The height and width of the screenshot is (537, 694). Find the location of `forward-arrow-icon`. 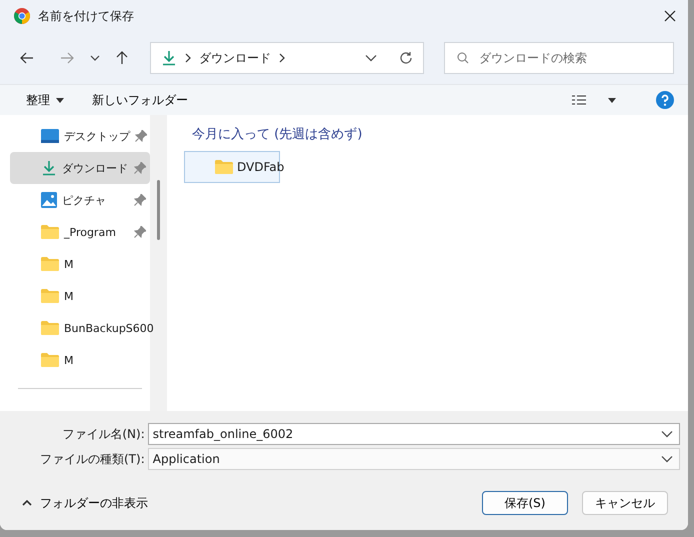

forward-arrow-icon is located at coordinates (67, 58).